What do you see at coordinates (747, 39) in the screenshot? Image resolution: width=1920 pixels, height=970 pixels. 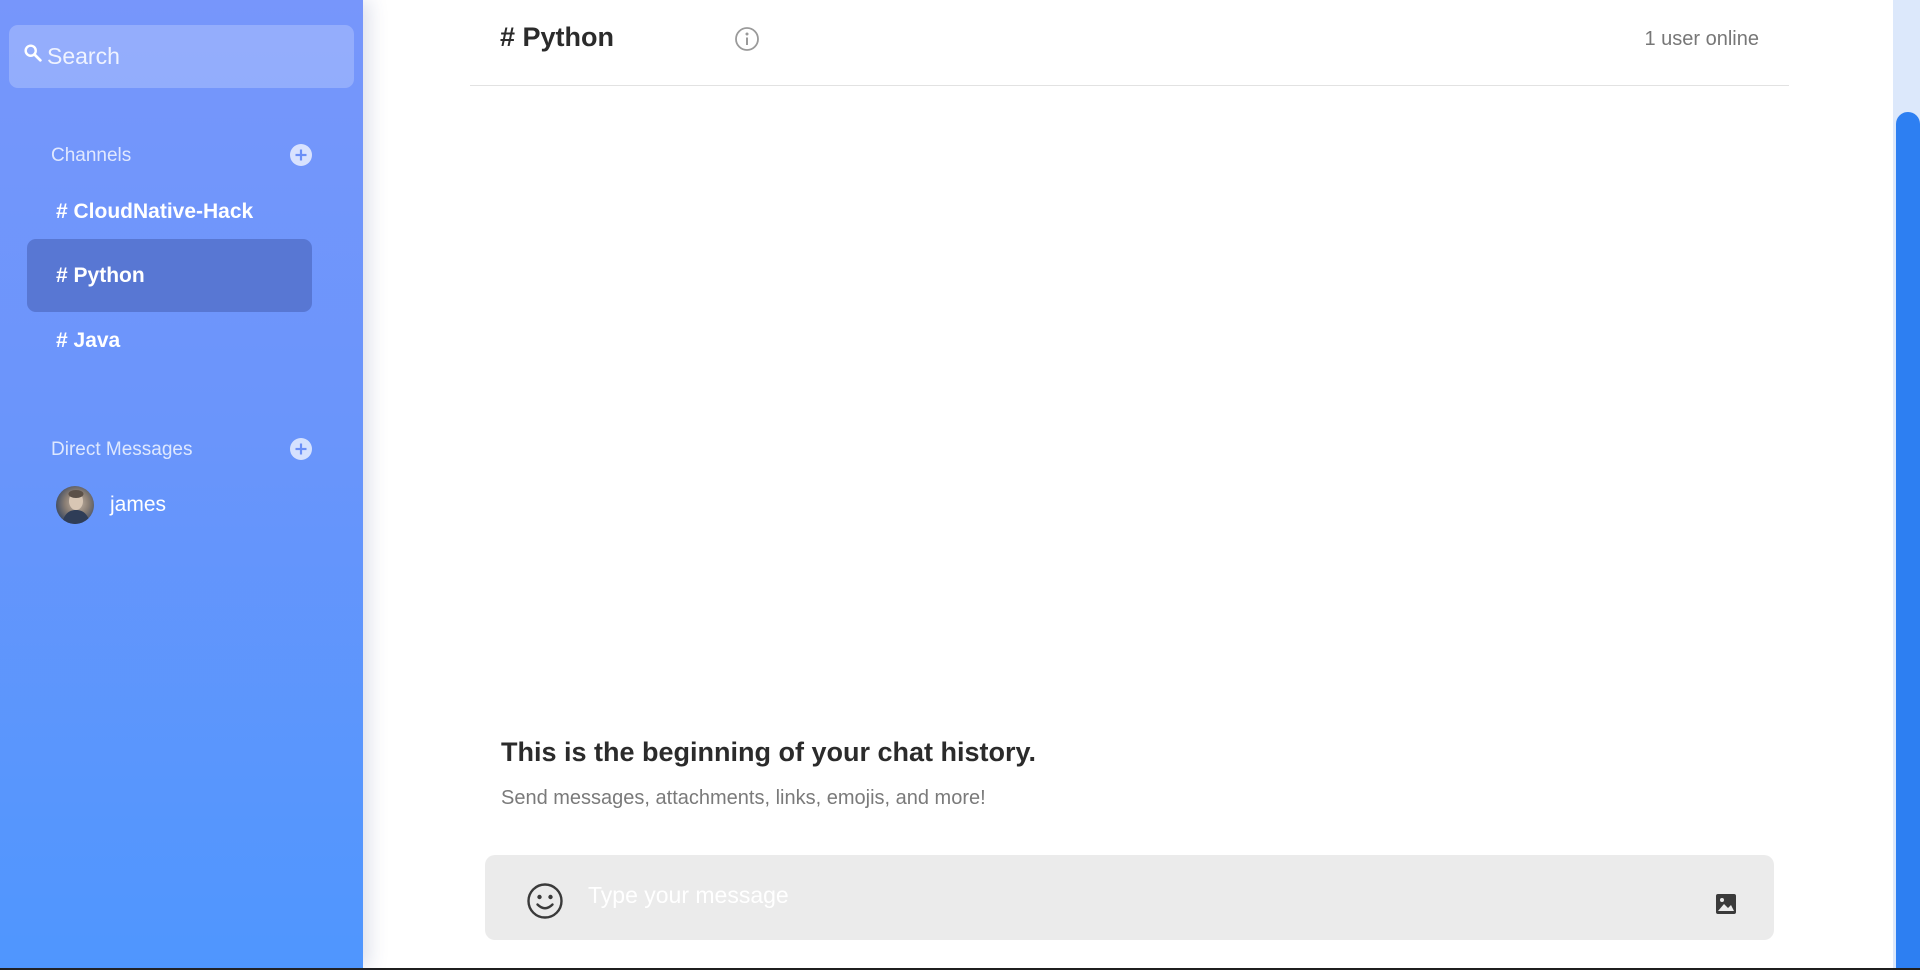 I see `info-icon` at bounding box center [747, 39].